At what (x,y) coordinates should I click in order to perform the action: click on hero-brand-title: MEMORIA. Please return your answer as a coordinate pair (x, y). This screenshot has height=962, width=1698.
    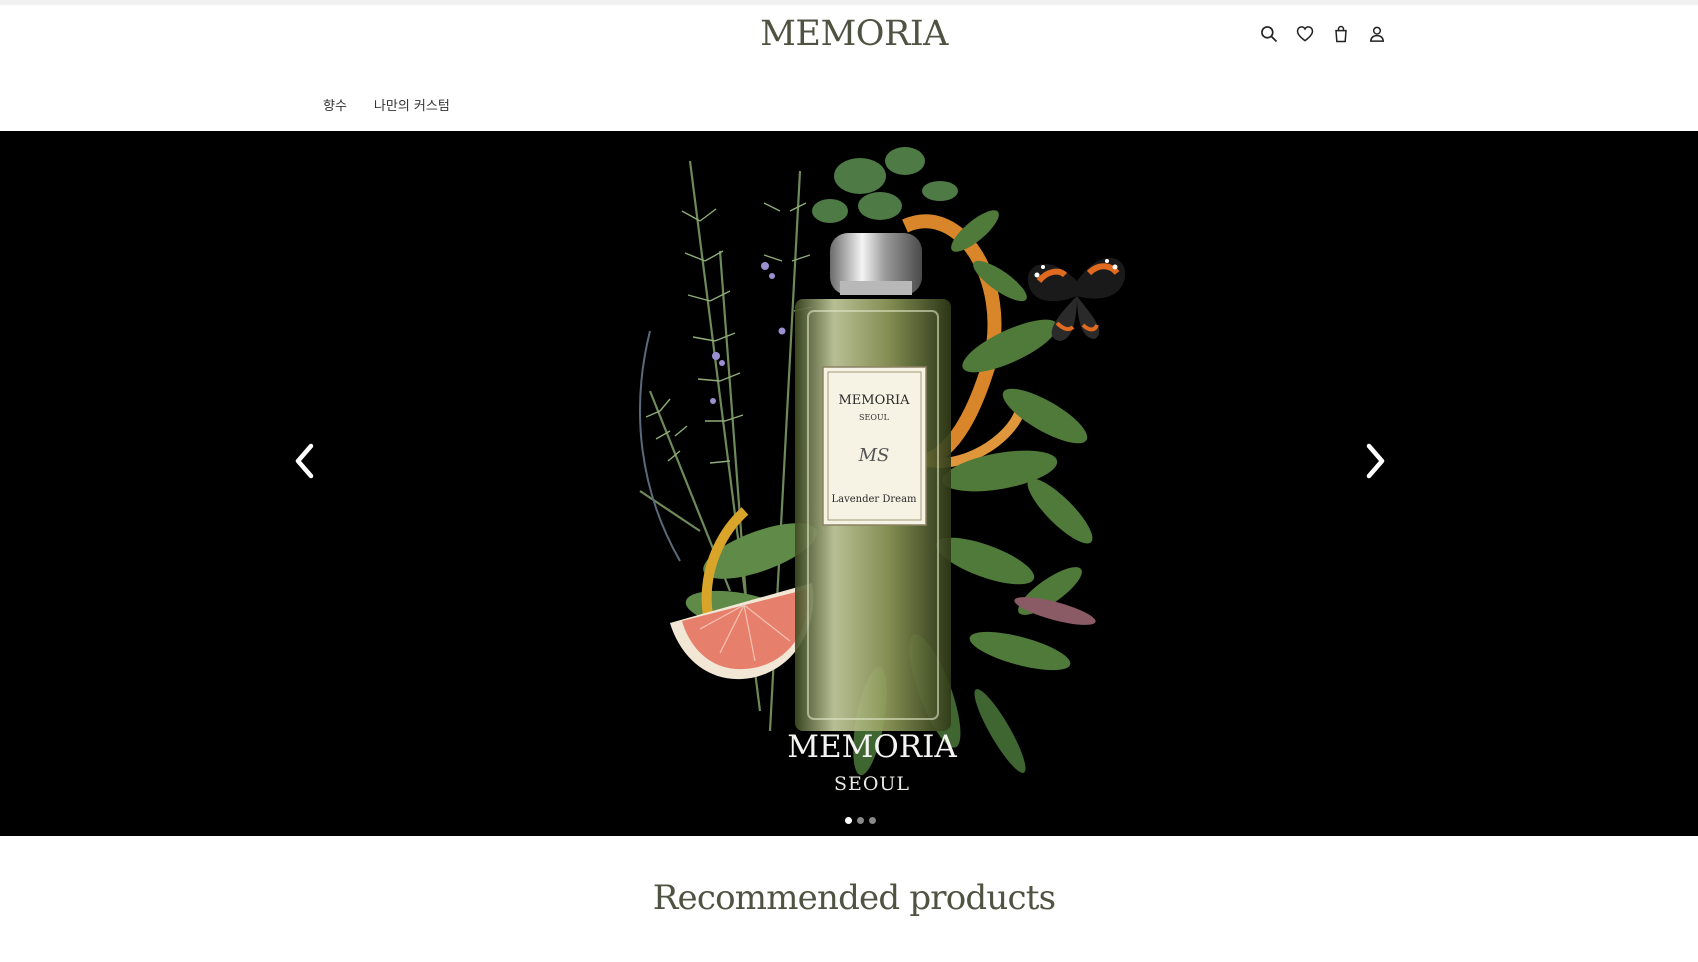
    Looking at the image, I should click on (872, 747).